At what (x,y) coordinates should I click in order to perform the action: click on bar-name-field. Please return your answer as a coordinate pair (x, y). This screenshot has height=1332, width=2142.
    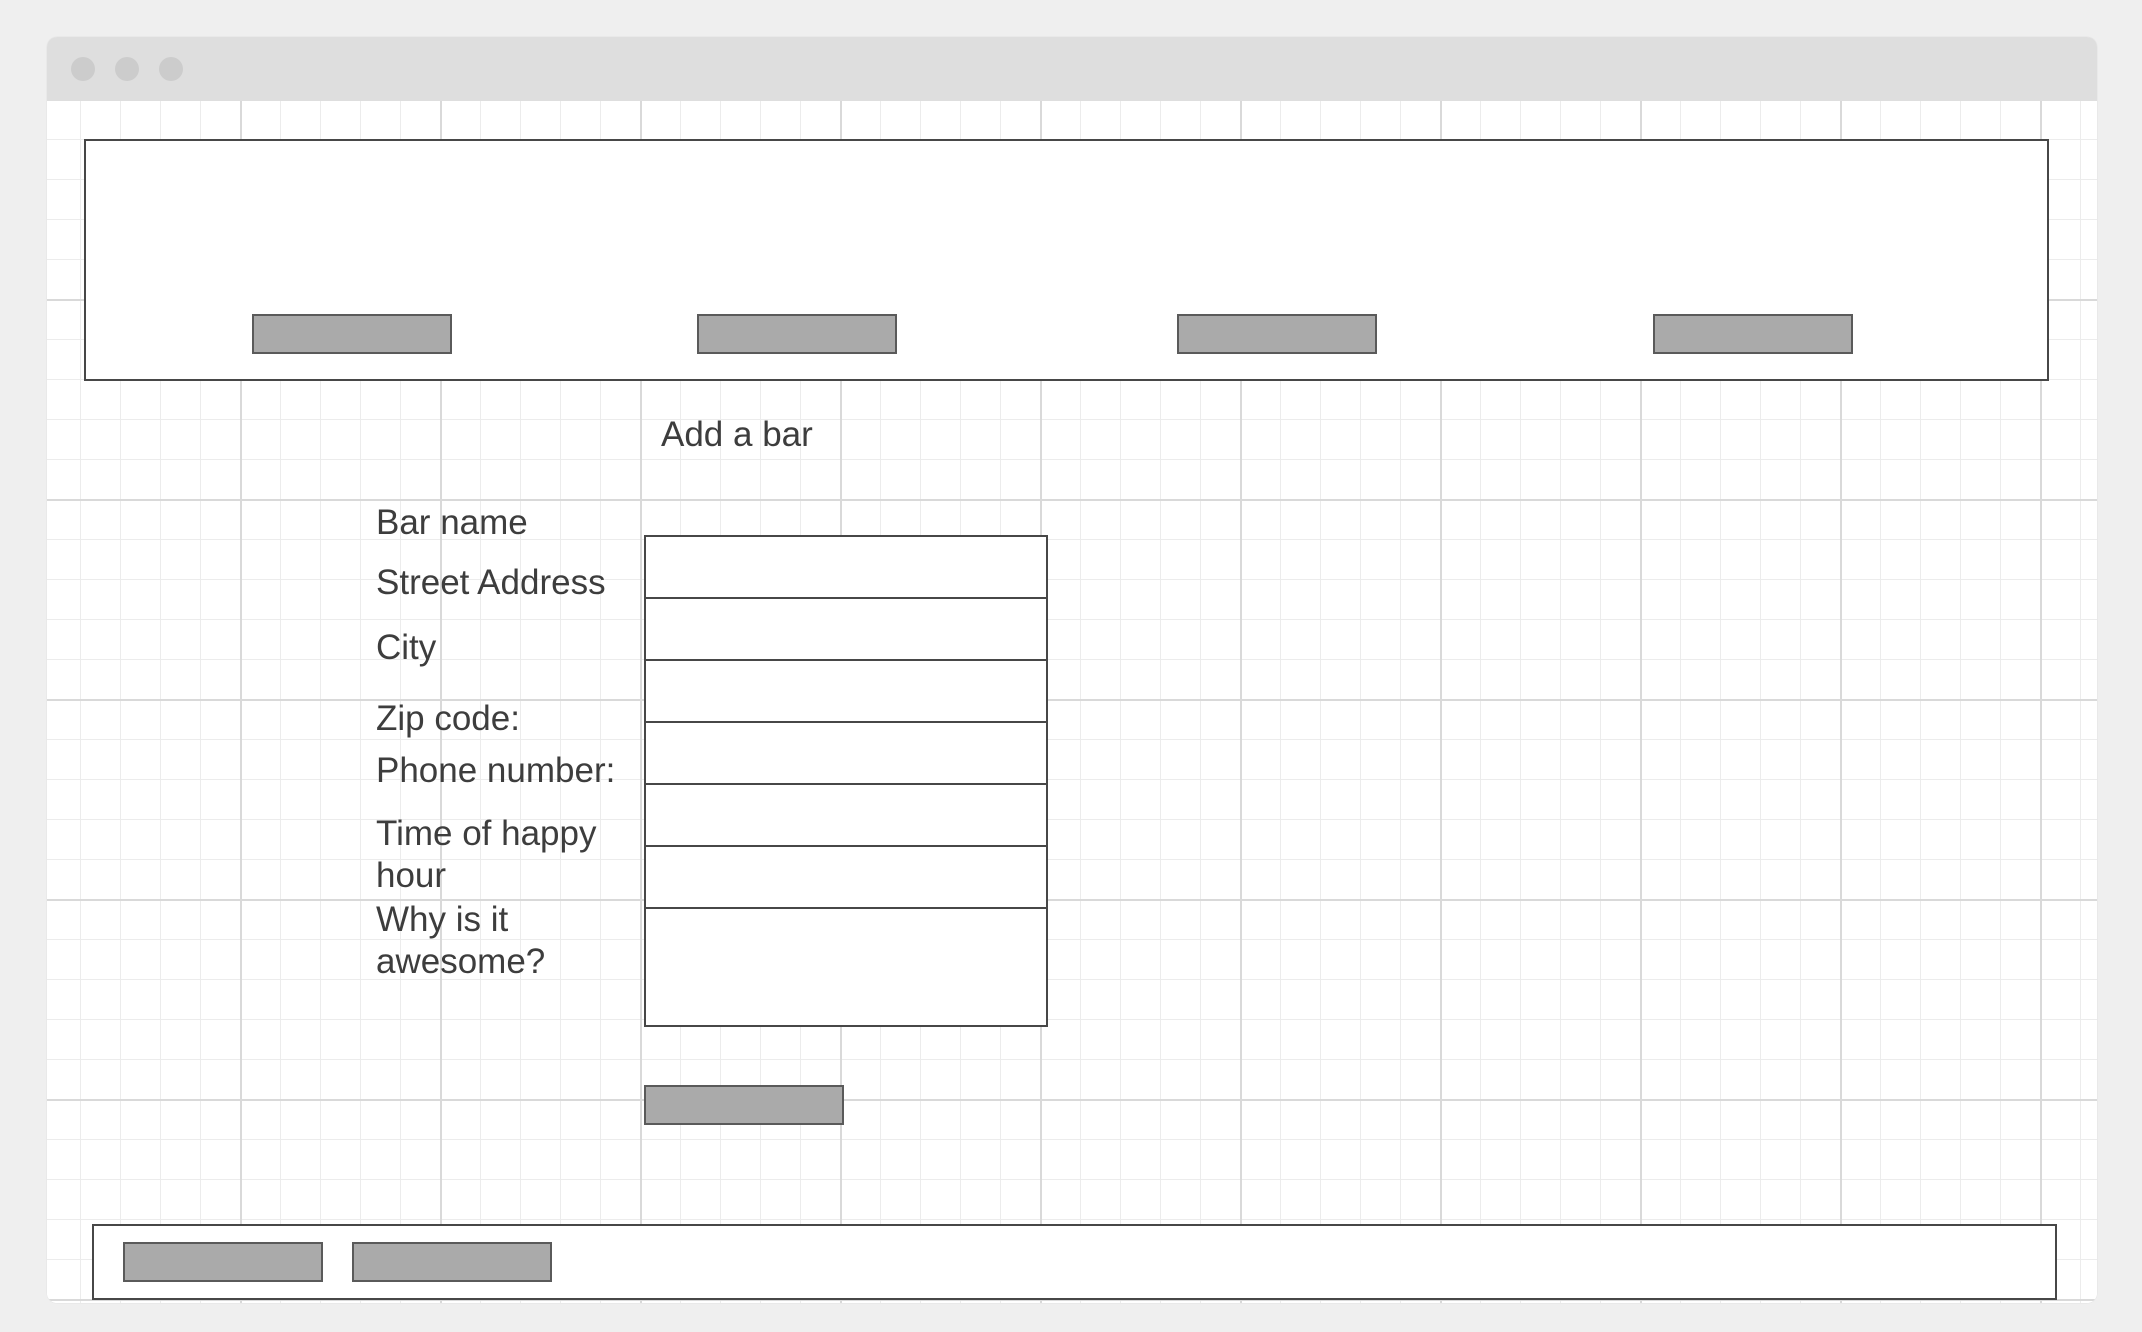
    Looking at the image, I should click on (846, 567).